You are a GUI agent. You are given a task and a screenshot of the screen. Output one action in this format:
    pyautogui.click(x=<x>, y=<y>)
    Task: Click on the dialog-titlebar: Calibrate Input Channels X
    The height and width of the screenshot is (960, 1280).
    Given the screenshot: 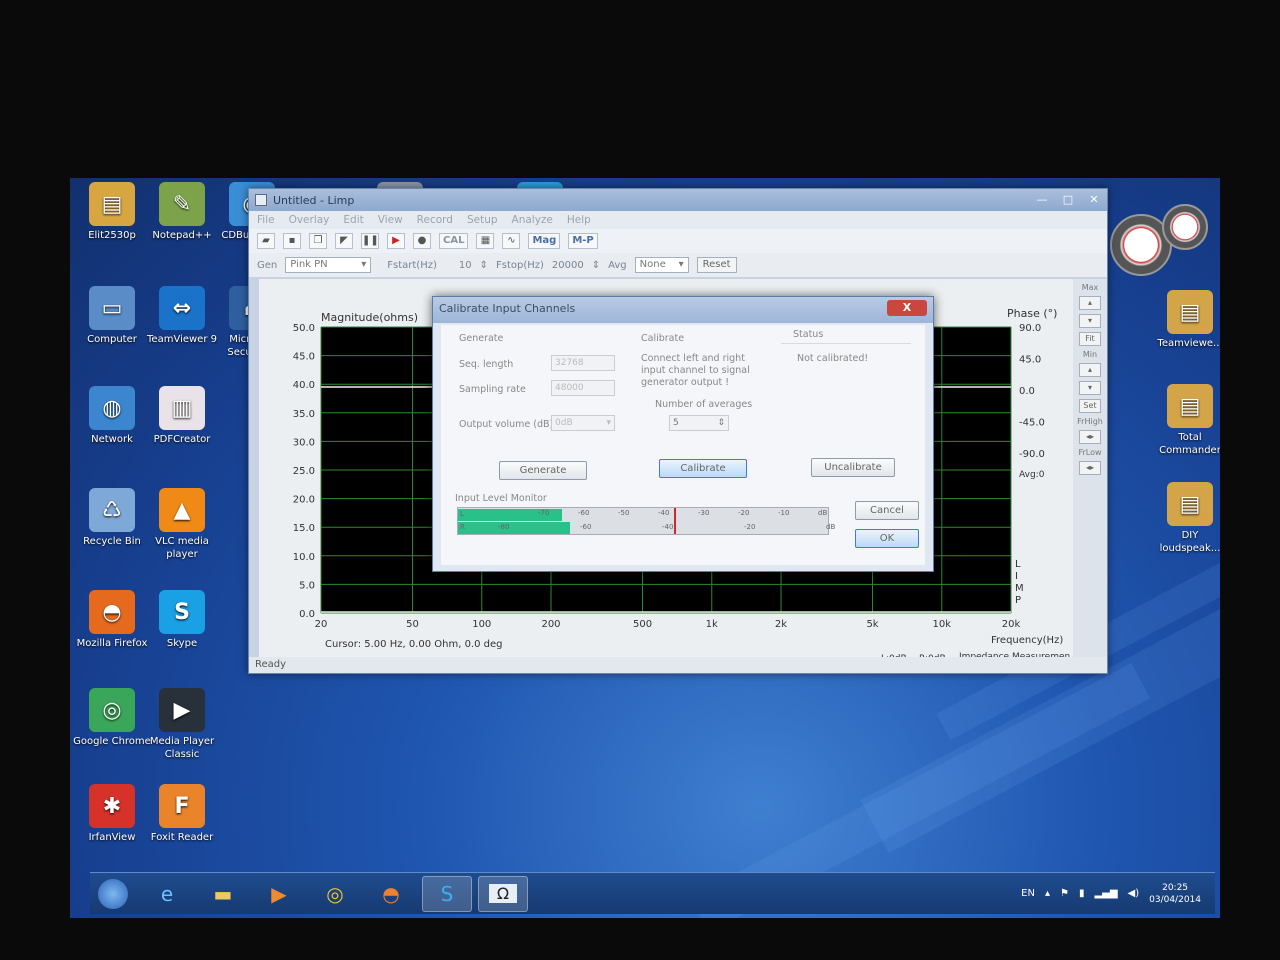 What is the action you would take?
    pyautogui.click(x=683, y=310)
    